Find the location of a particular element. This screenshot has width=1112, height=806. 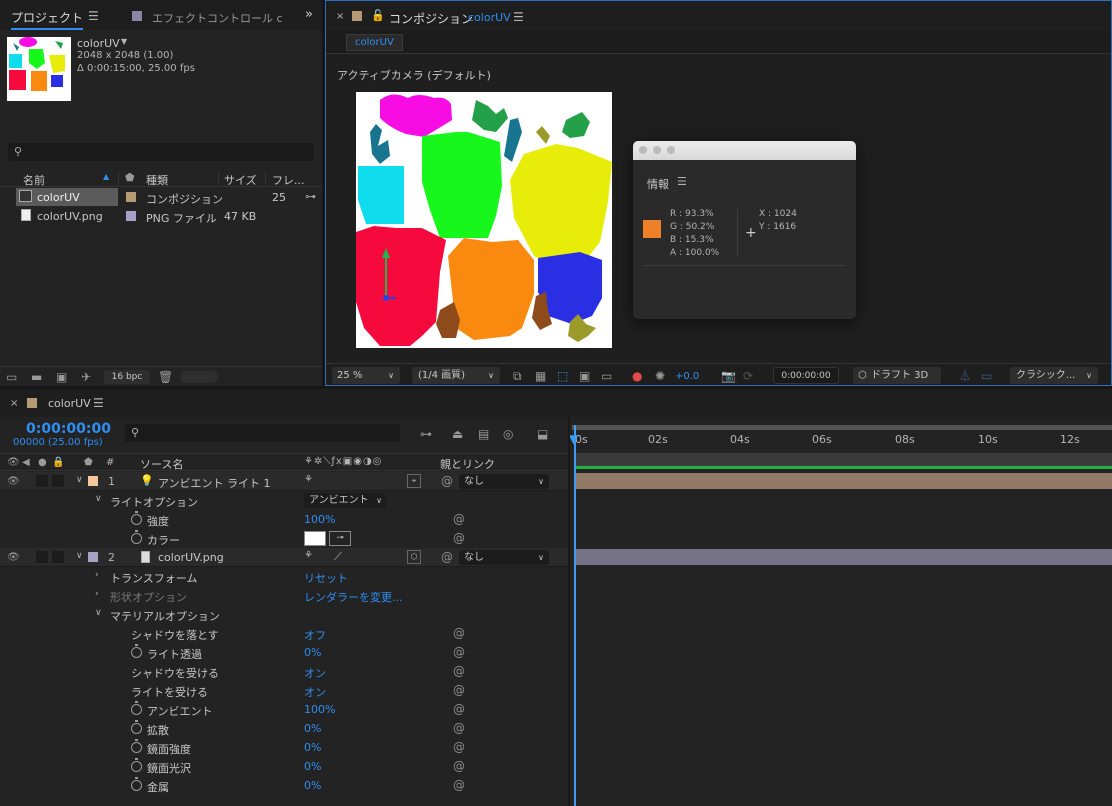

tab-project: プロジェクト is located at coordinates (47, 19).